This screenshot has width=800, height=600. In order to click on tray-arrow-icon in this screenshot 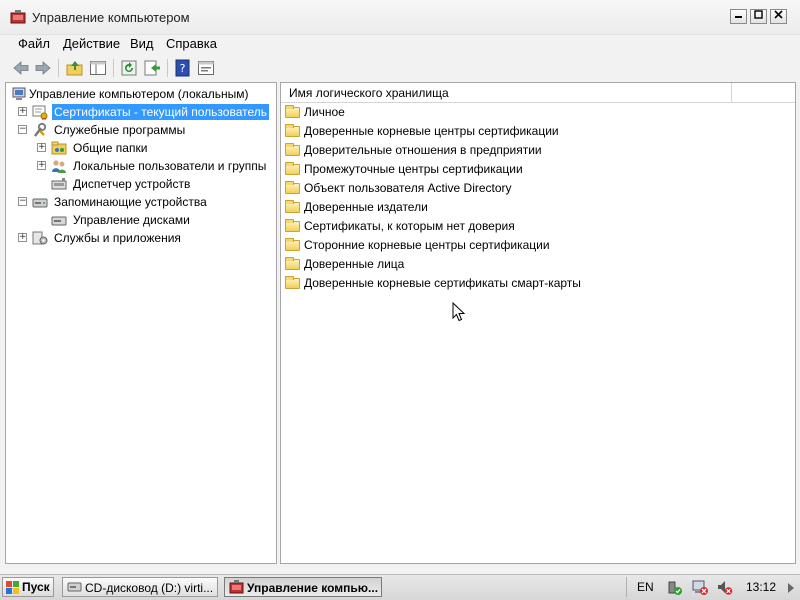, I will do `click(791, 588)`.